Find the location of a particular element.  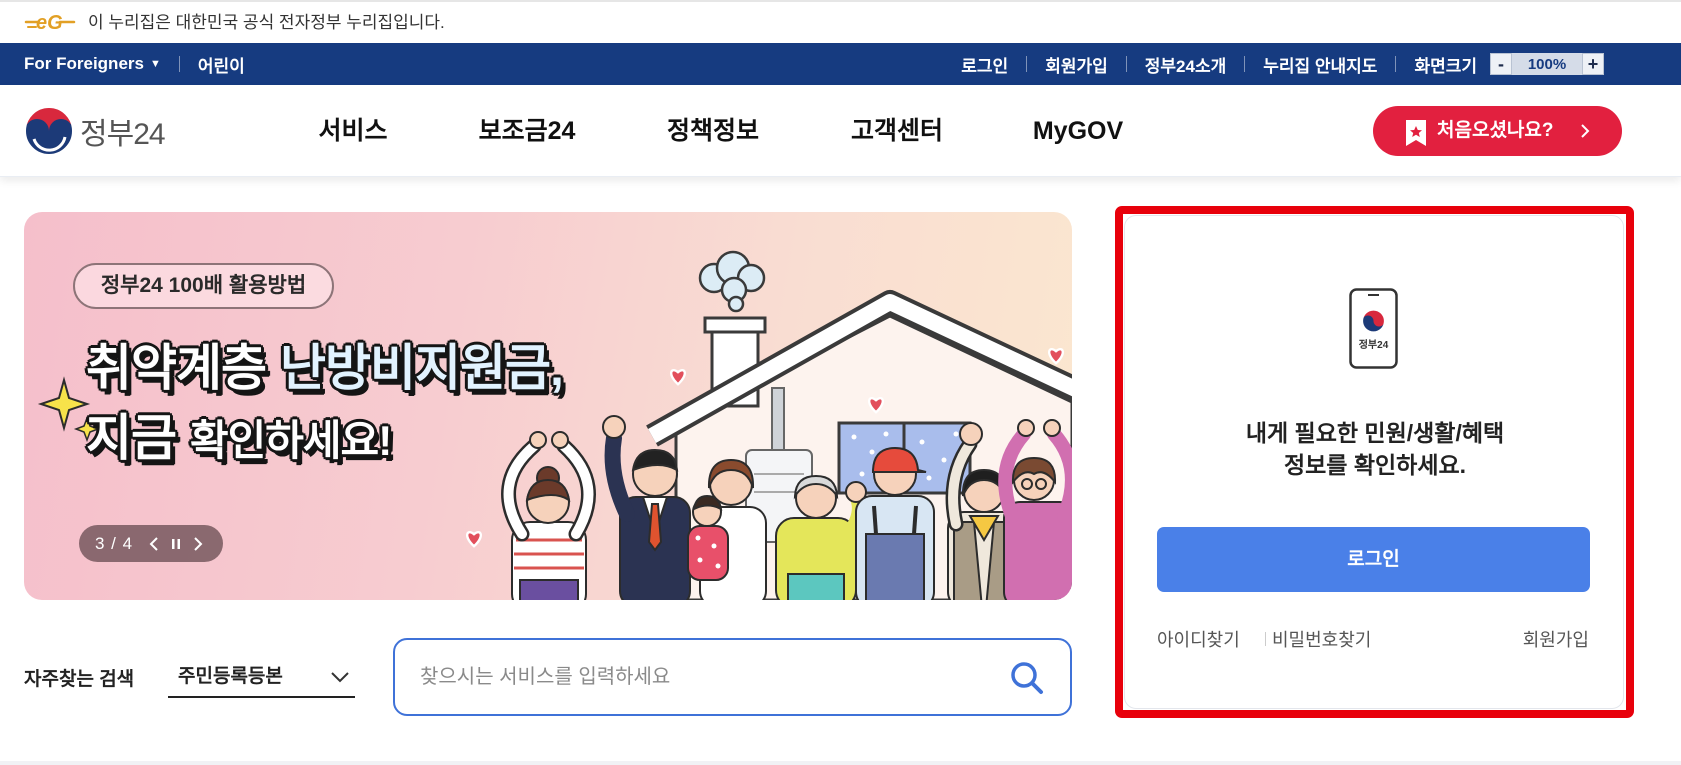

svg-text: 정부24 is located at coordinates (1374, 344).